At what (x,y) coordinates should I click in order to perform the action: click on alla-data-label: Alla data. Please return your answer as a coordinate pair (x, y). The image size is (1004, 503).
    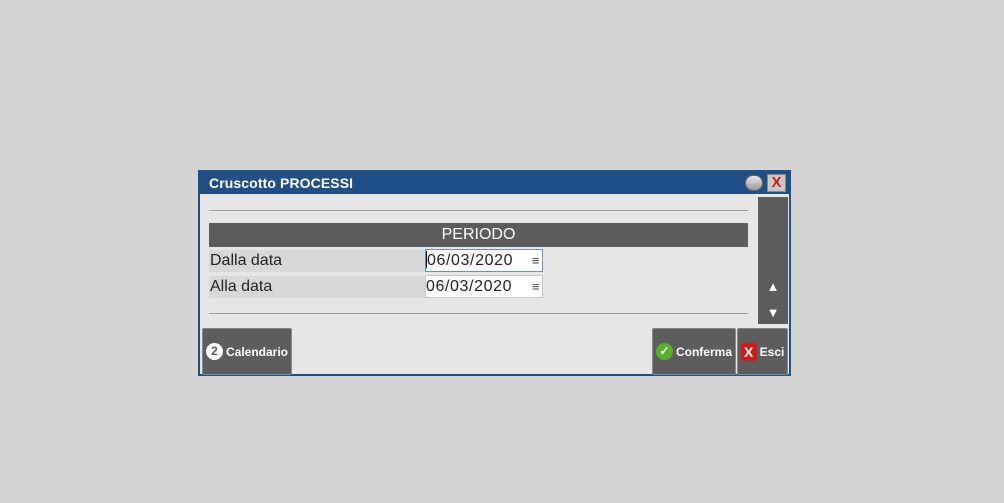
    Looking at the image, I should click on (317, 287).